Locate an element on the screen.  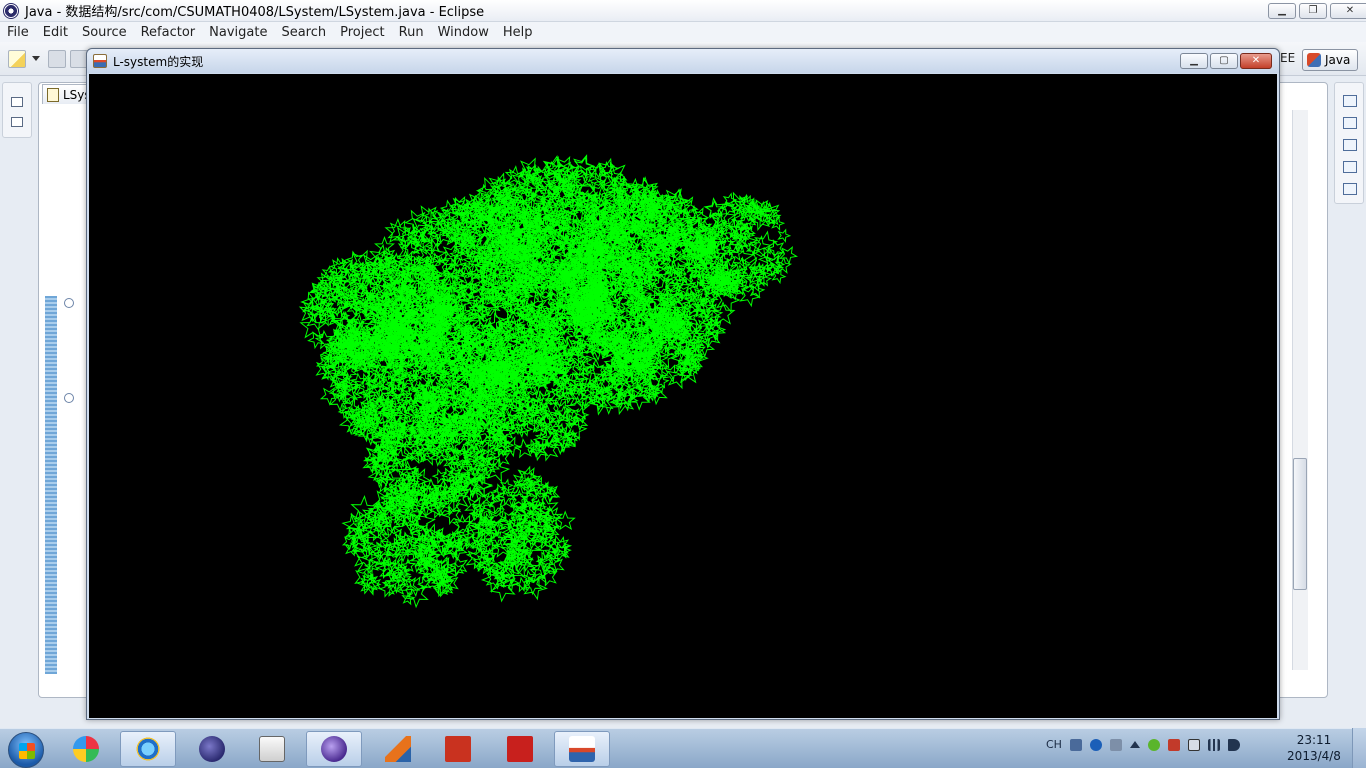
new-wizard-icon is located at coordinates (17, 59).